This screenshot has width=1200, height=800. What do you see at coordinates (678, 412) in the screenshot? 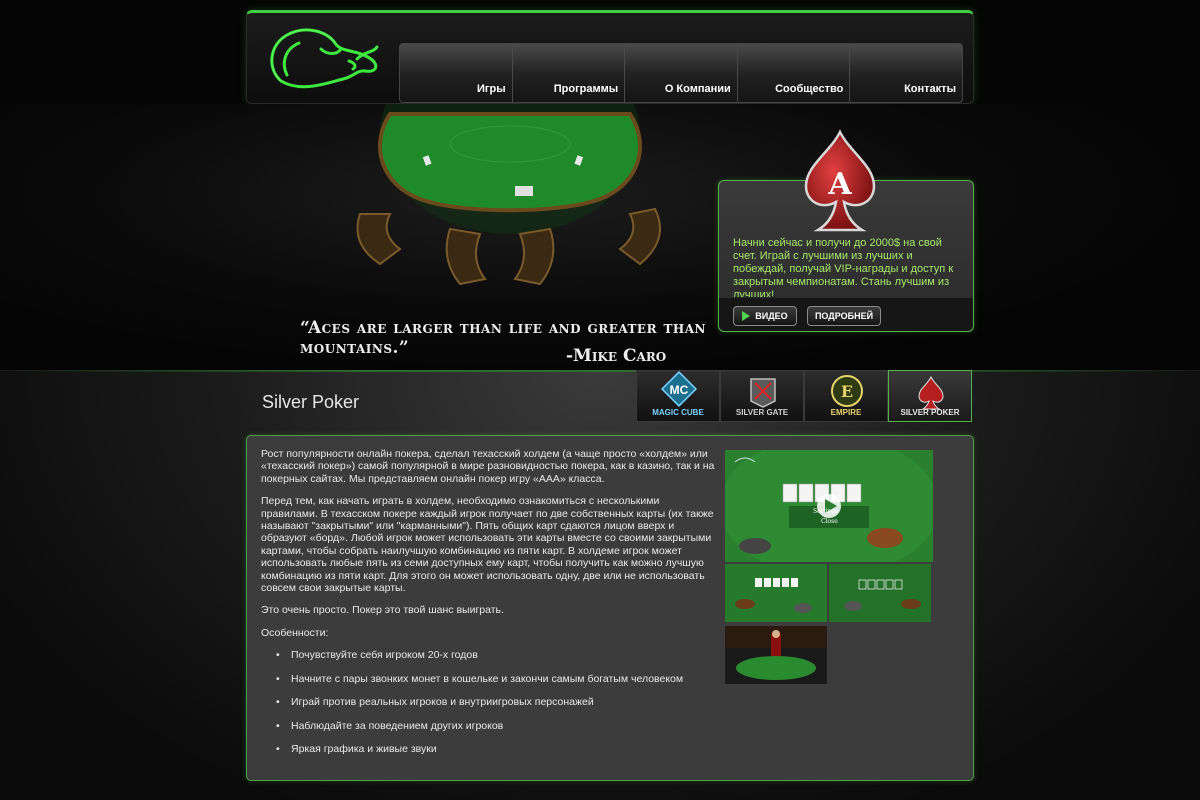
I see `tab-magic-cube-label: MAGIC CUBE` at bounding box center [678, 412].